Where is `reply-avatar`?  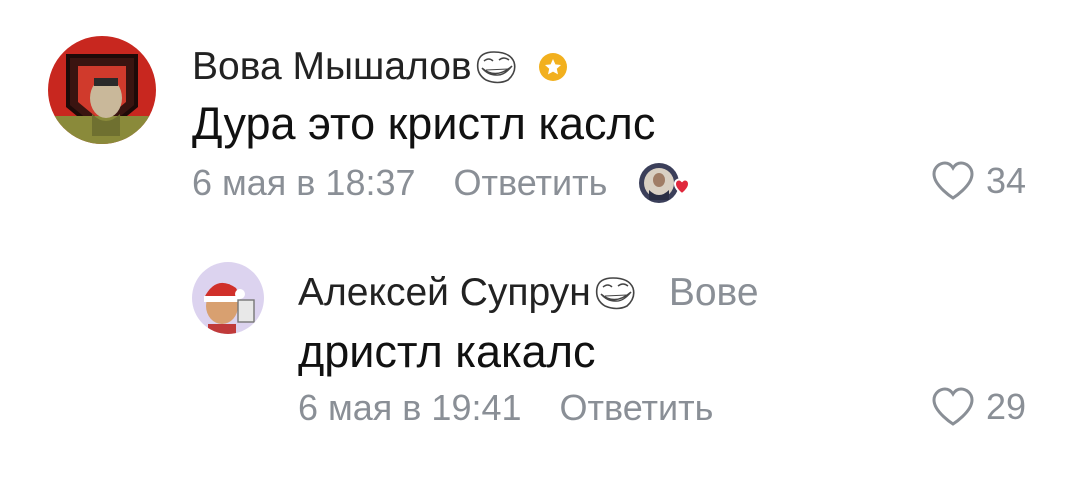
reply-avatar is located at coordinates (228, 298).